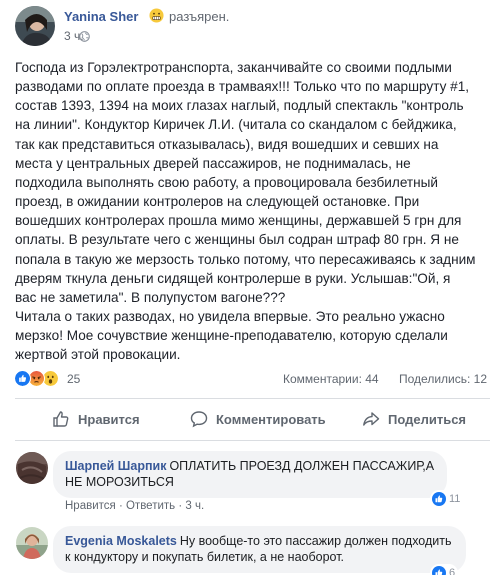 Image resolution: width=502 pixels, height=575 pixels. Describe the element at coordinates (84, 36) in the screenshot. I see `globe-icon` at that location.